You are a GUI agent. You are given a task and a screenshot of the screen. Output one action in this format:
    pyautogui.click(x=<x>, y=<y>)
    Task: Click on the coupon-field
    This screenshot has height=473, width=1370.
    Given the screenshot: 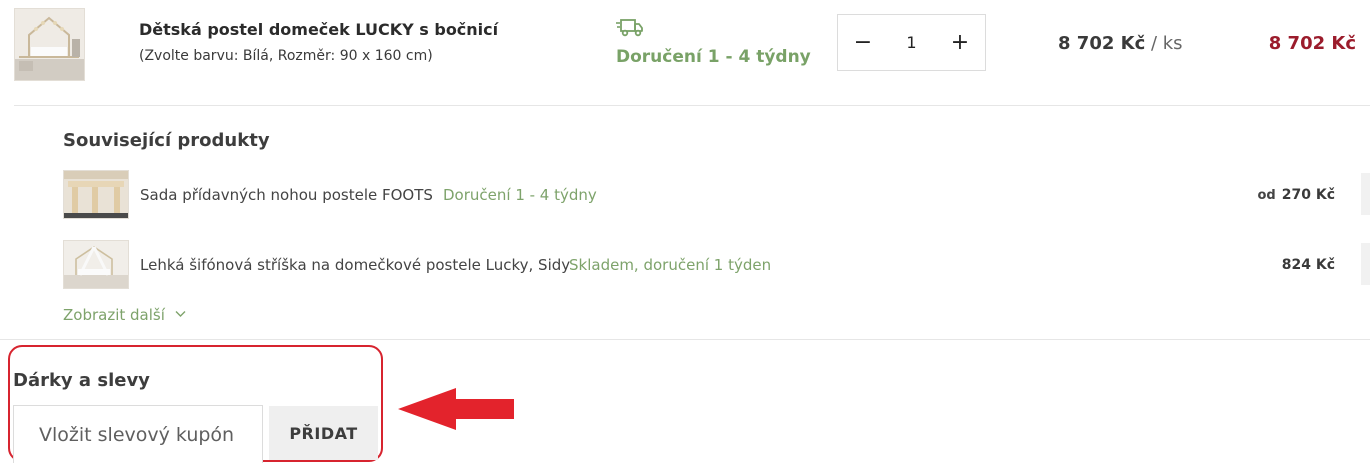 What is the action you would take?
    pyautogui.click(x=138, y=434)
    